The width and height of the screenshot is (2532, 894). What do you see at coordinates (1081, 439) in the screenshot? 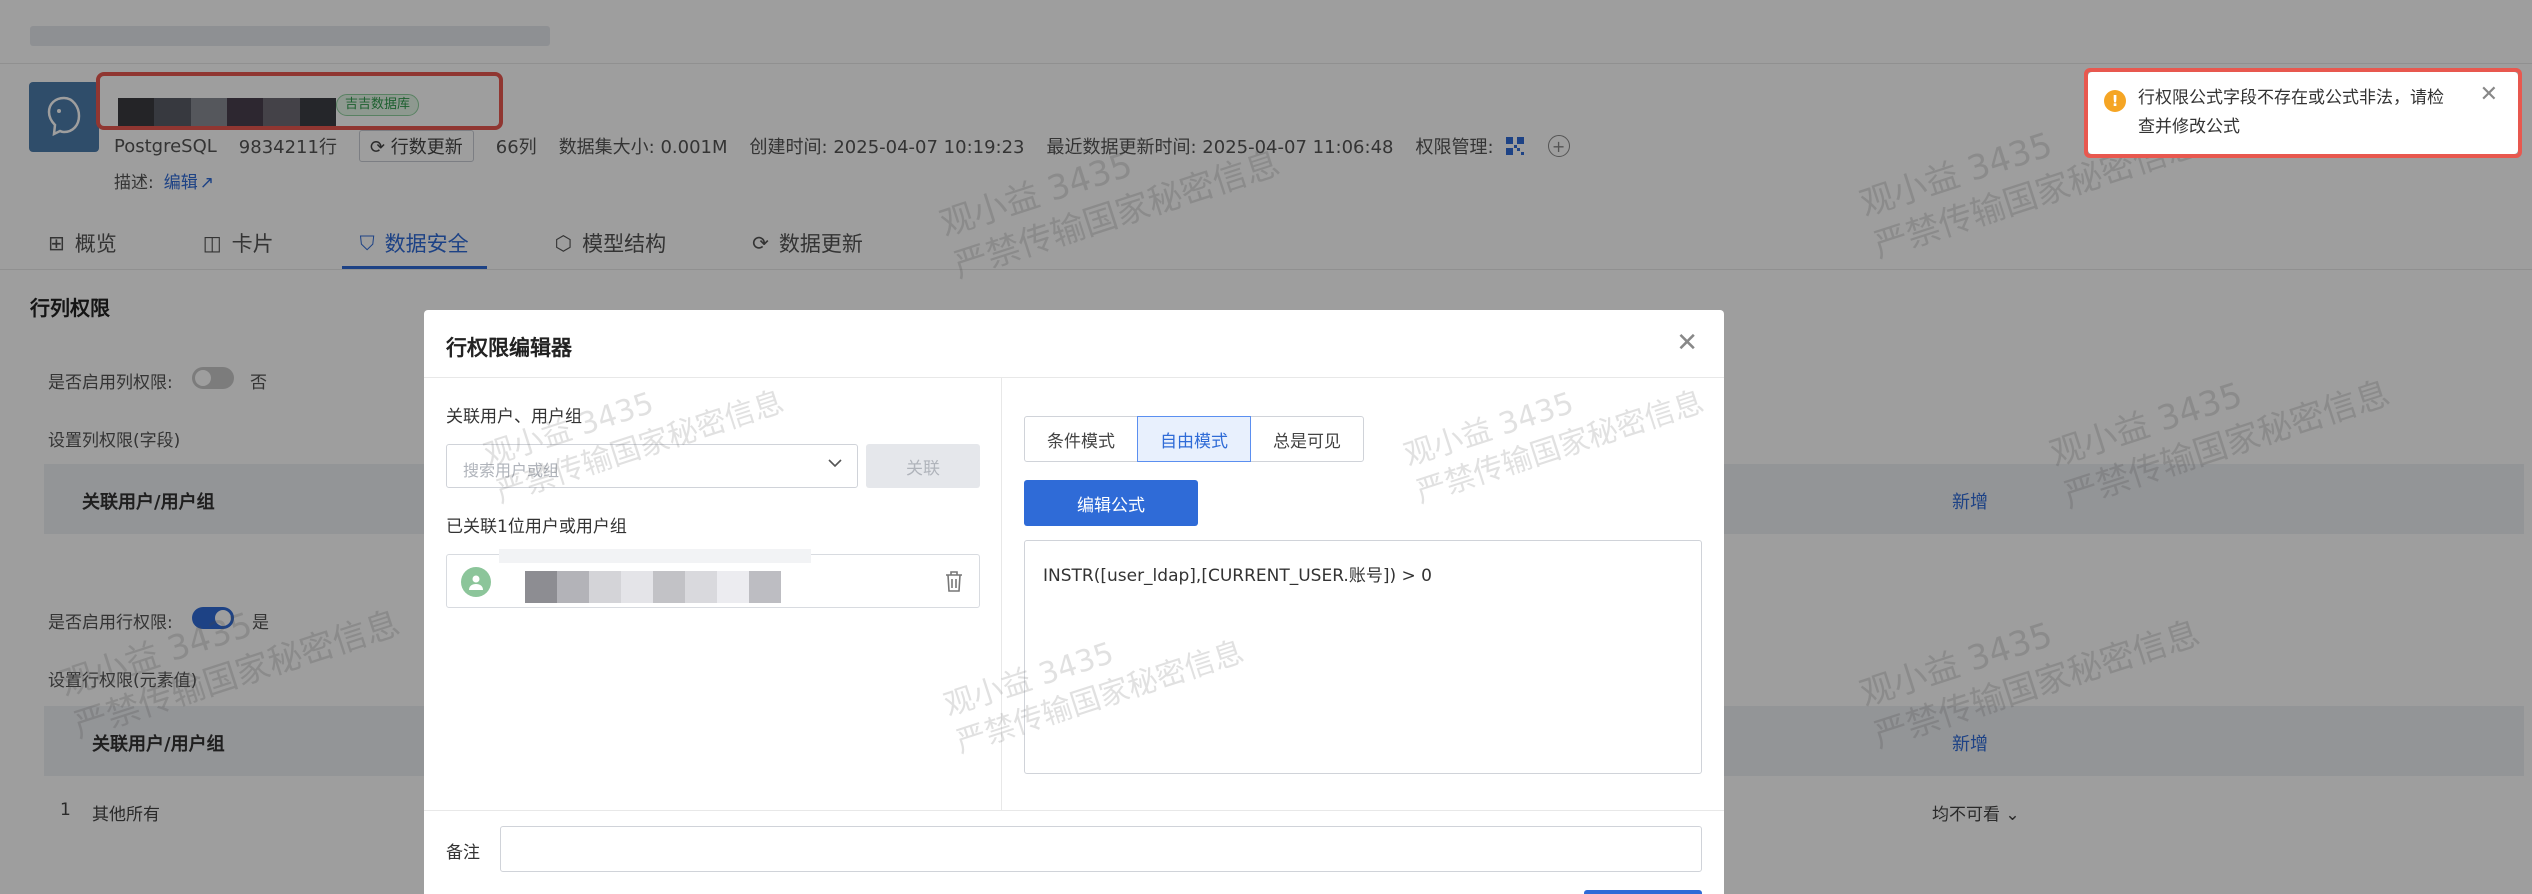
I see `mode-condition: 条件模式` at bounding box center [1081, 439].